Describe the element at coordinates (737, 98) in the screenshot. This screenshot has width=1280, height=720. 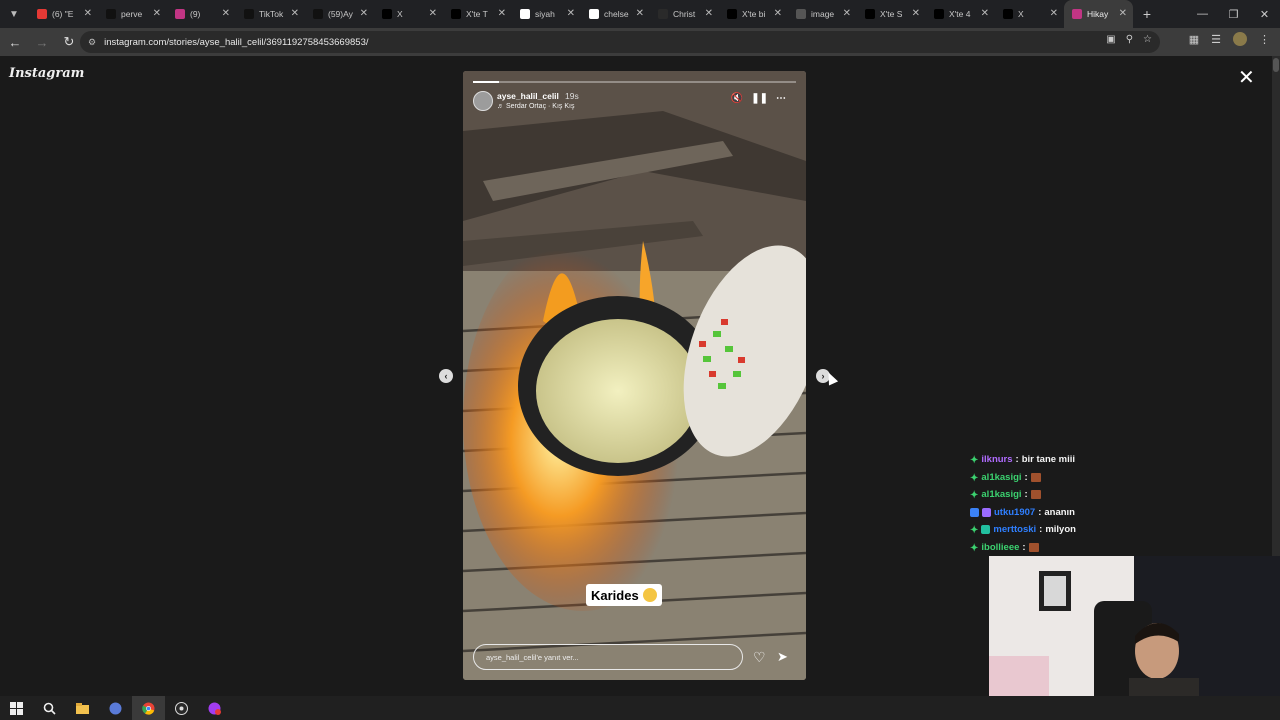
I see `mute-icon: 🔇` at that location.